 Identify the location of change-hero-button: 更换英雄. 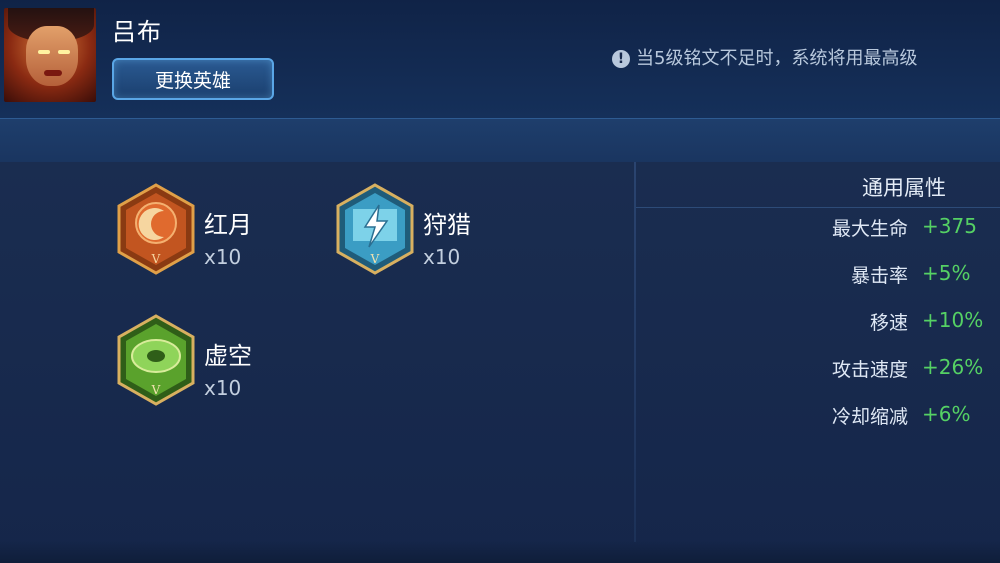
(193, 79).